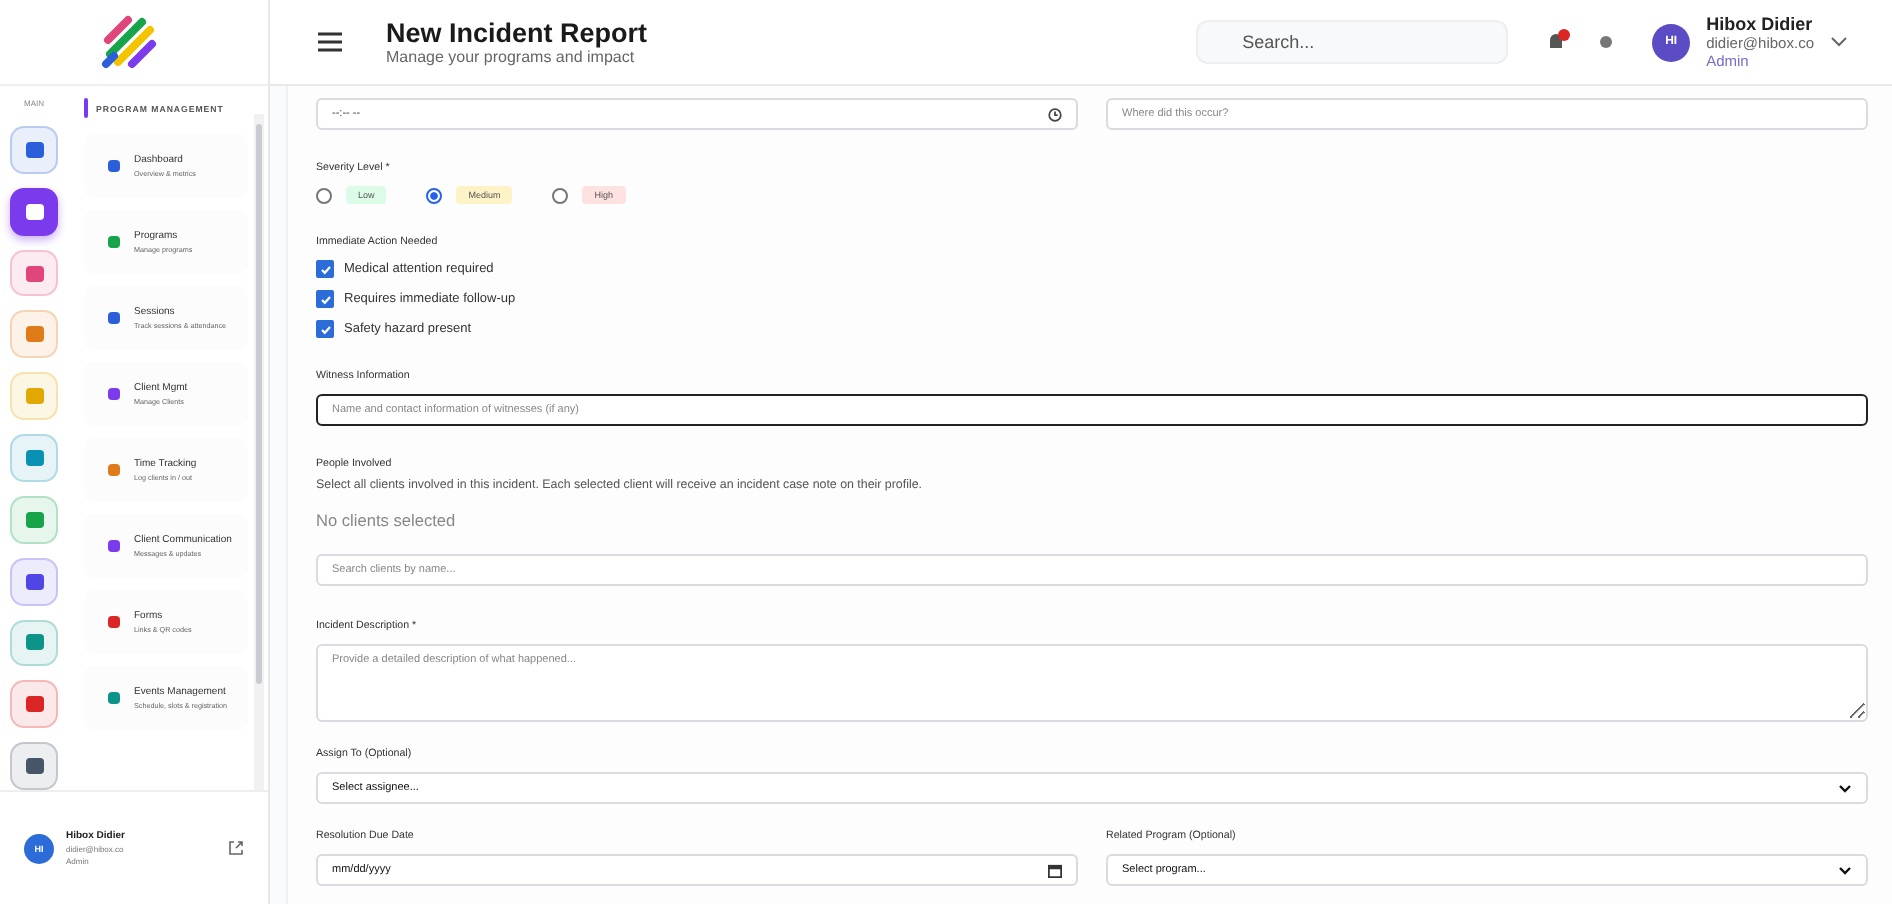  Describe the element at coordinates (1055, 870) in the screenshot. I see `calendar-icon` at that location.